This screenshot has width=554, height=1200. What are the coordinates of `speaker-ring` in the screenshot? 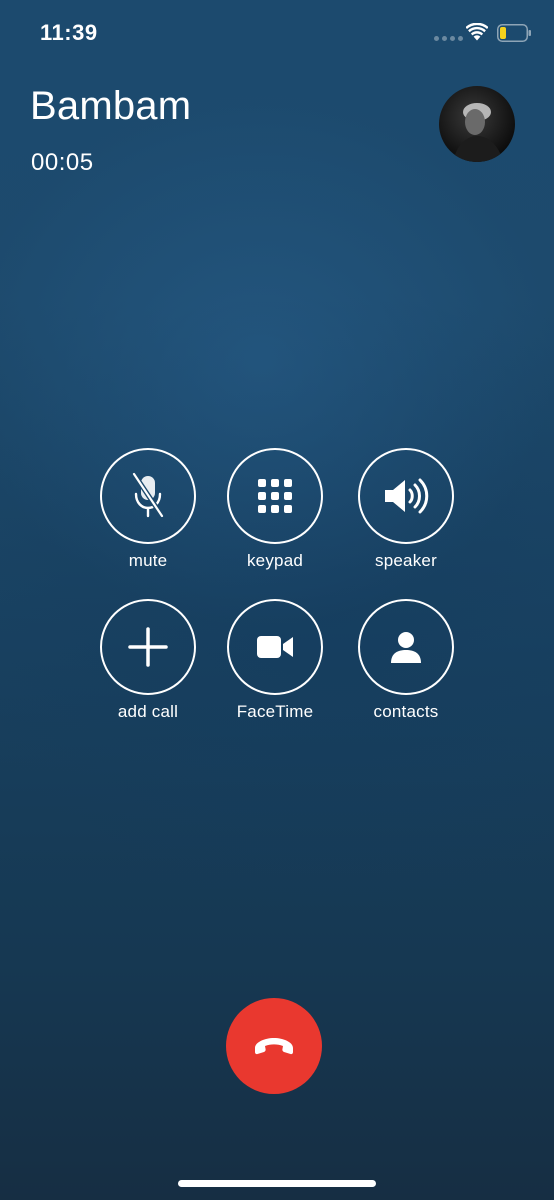 It's located at (406, 496).